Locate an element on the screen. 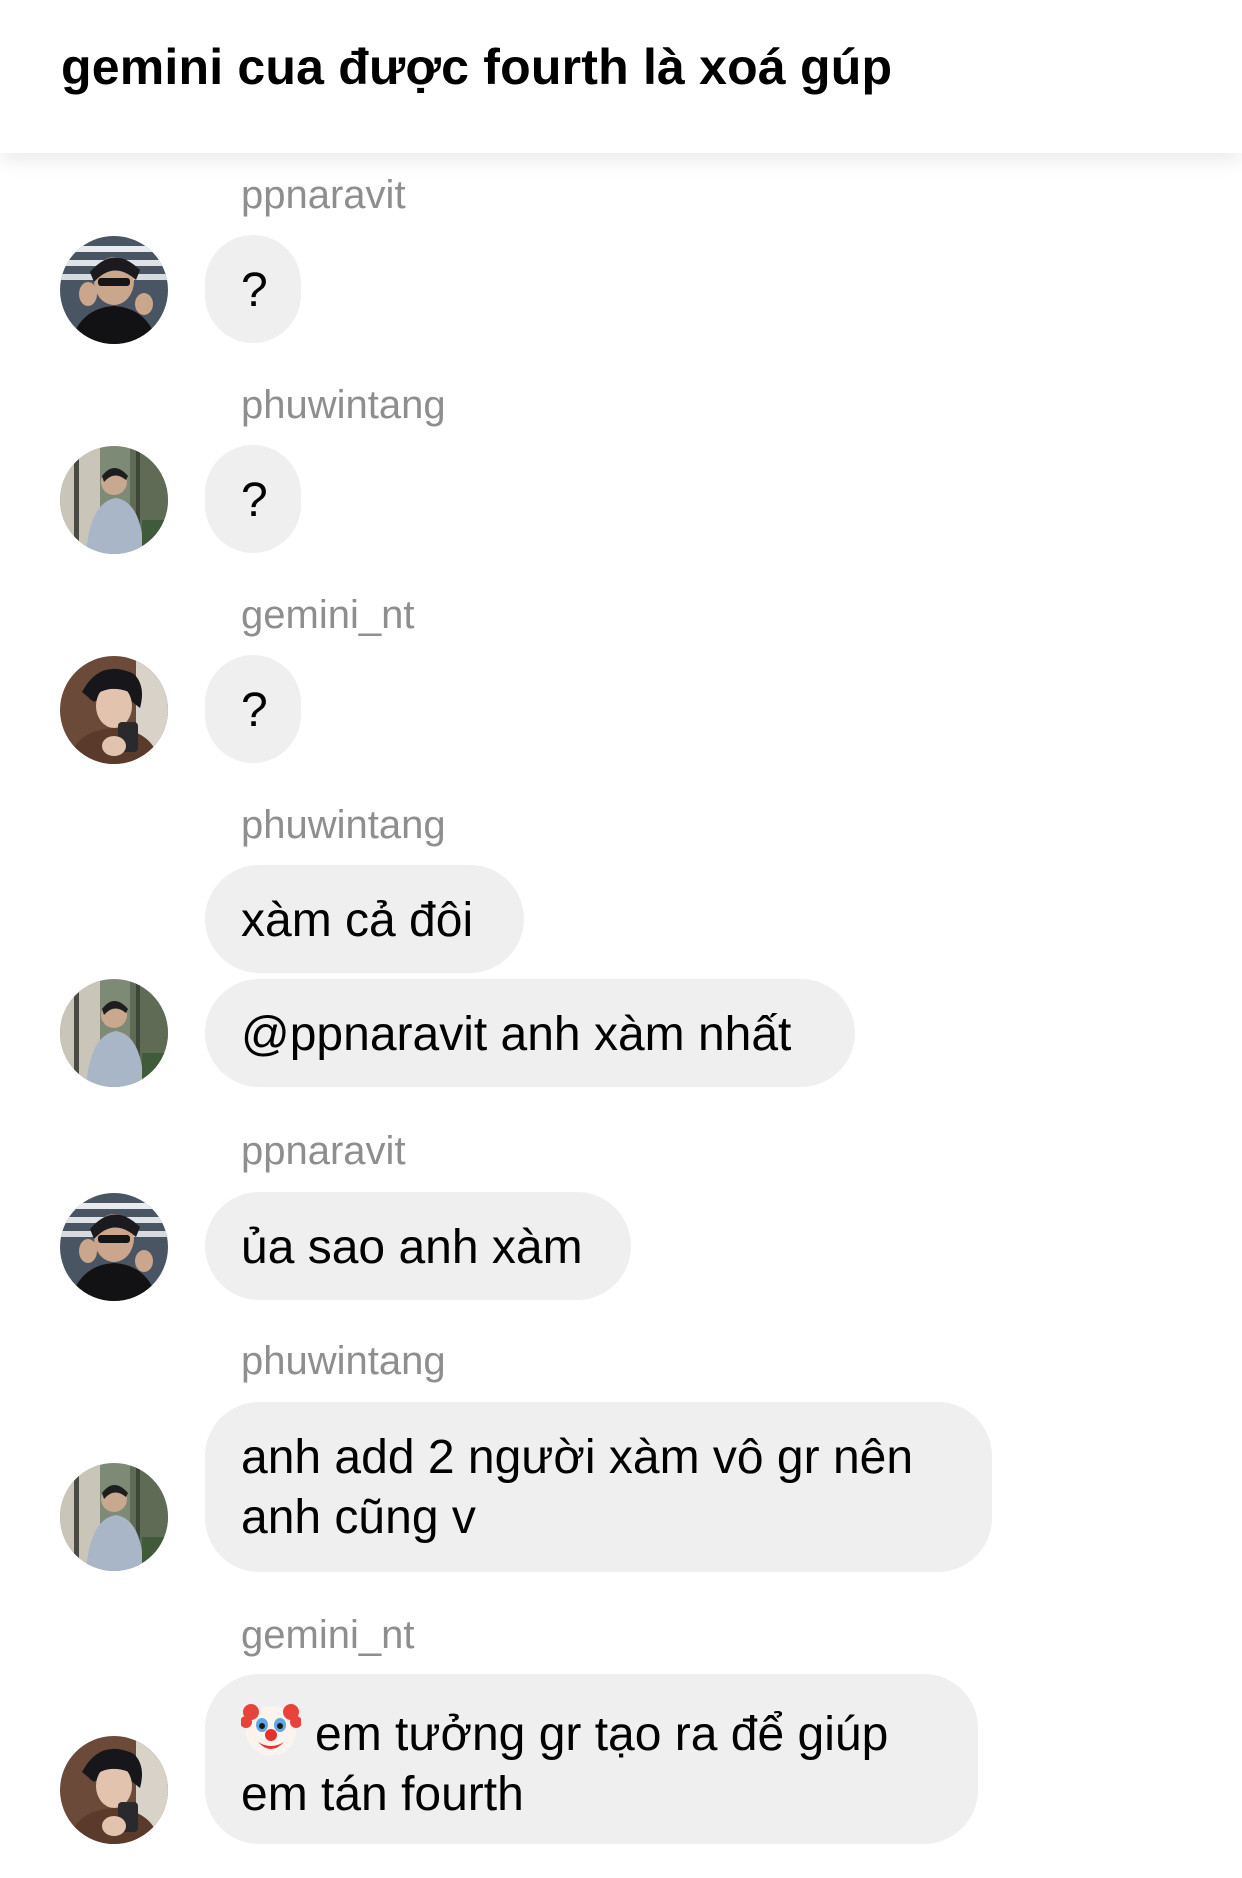 The image size is (1242, 1878). message-text: anh add 2 người xàm vô gr nên anh cũng v is located at coordinates (577, 1487).